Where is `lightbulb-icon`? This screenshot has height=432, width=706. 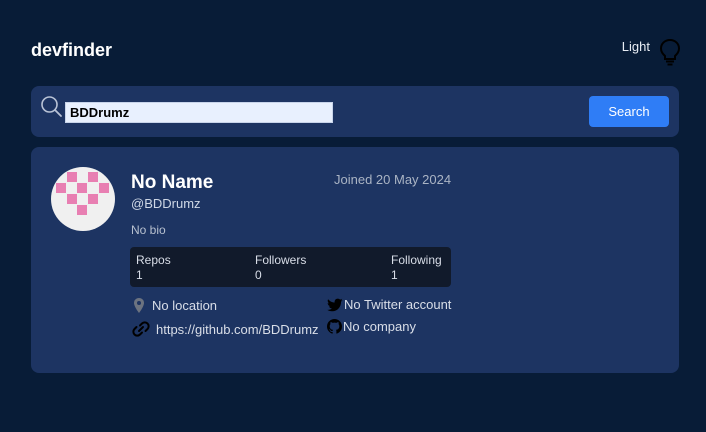
lightbulb-icon is located at coordinates (670, 52).